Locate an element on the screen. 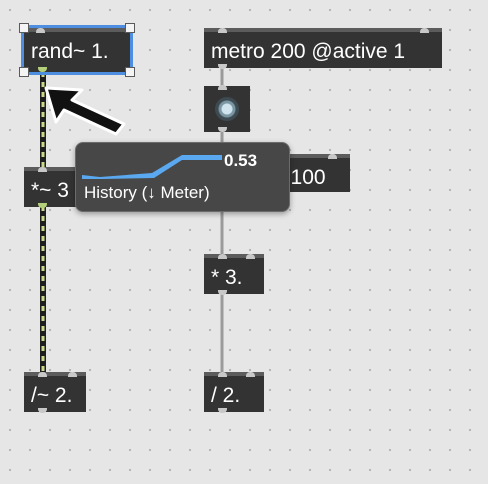 This screenshot has width=488, height=484. toggle is located at coordinates (227, 108).